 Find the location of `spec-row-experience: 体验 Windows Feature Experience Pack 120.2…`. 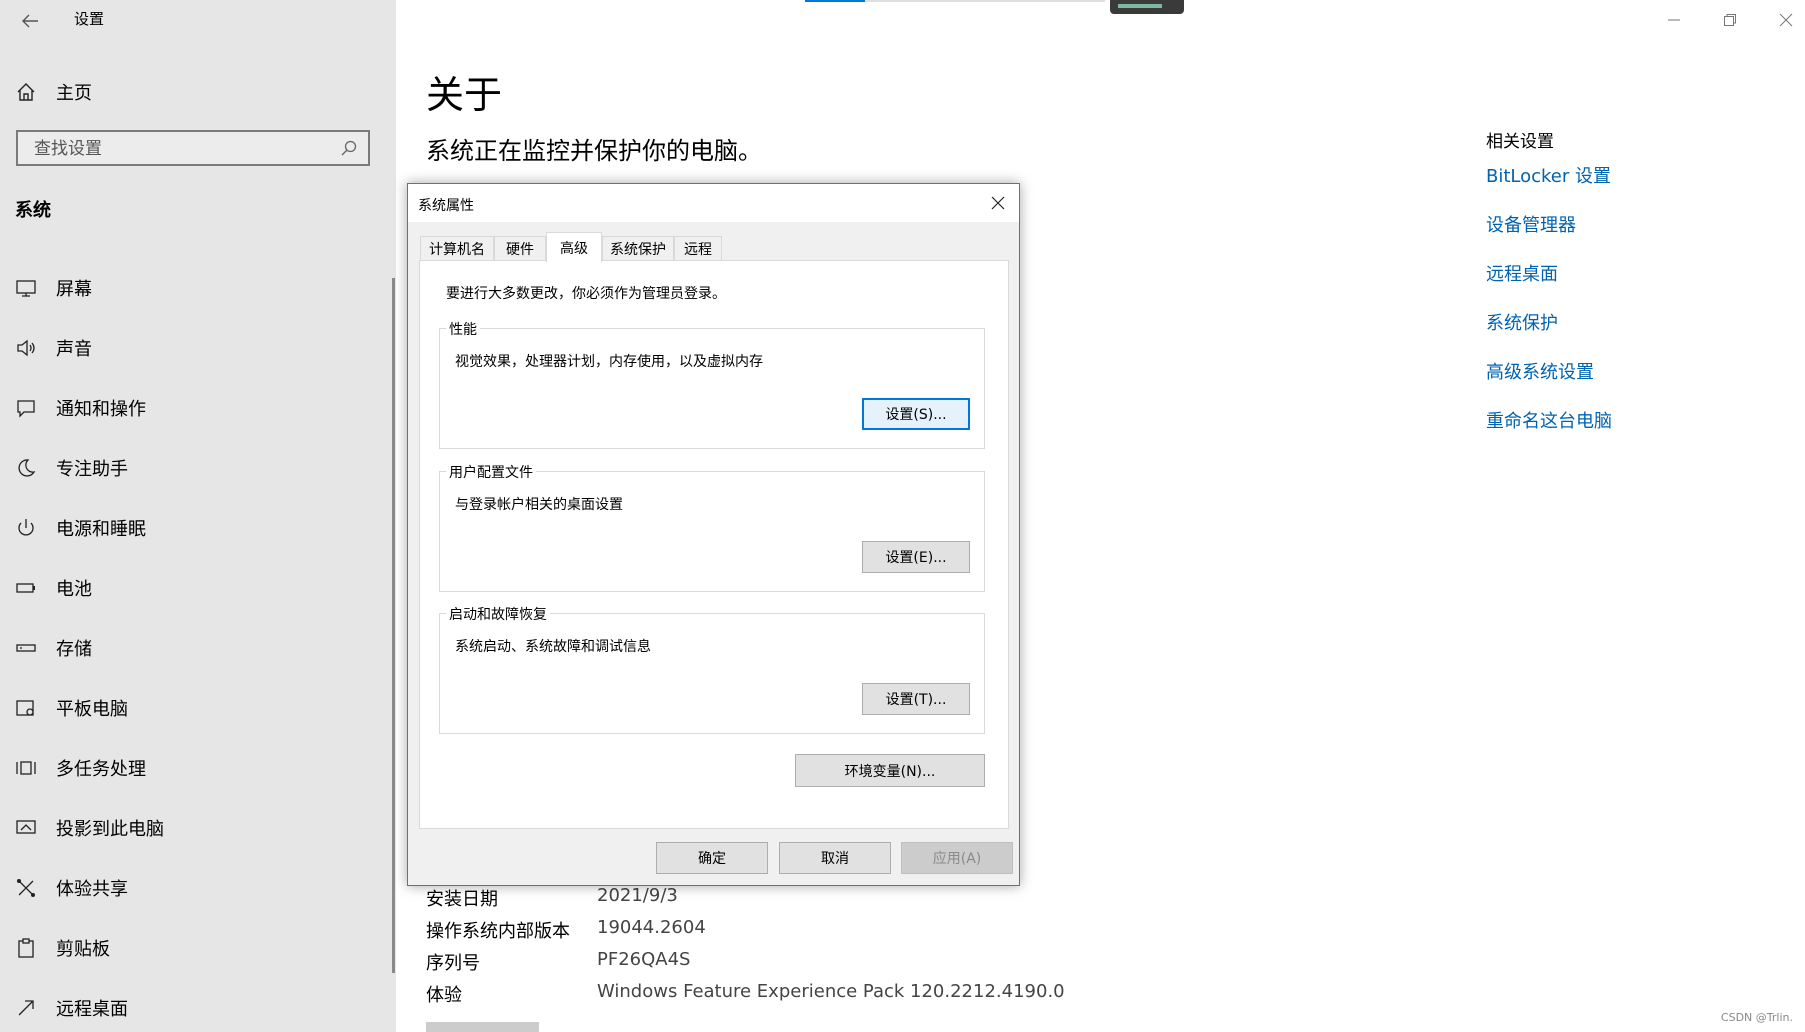

spec-row-experience: 体验 Windows Feature Experience Pack 120.2… is located at coordinates (745, 994).